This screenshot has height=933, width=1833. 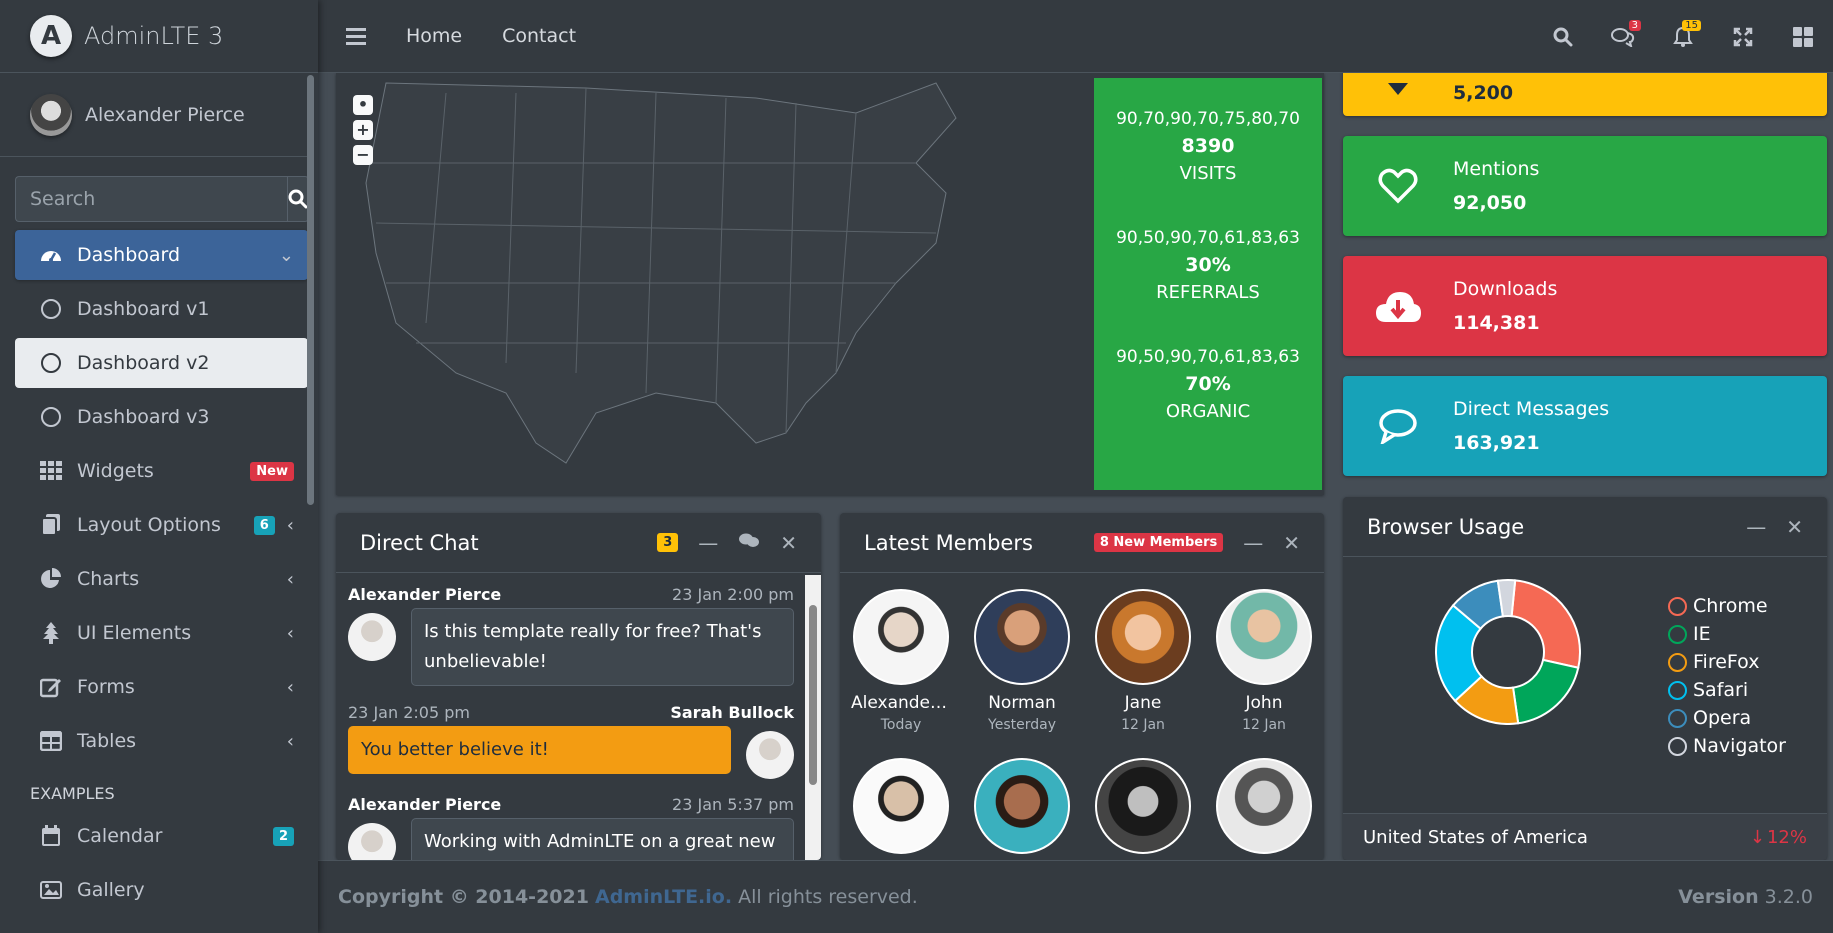 What do you see at coordinates (51, 363) in the screenshot?
I see `circle-icon` at bounding box center [51, 363].